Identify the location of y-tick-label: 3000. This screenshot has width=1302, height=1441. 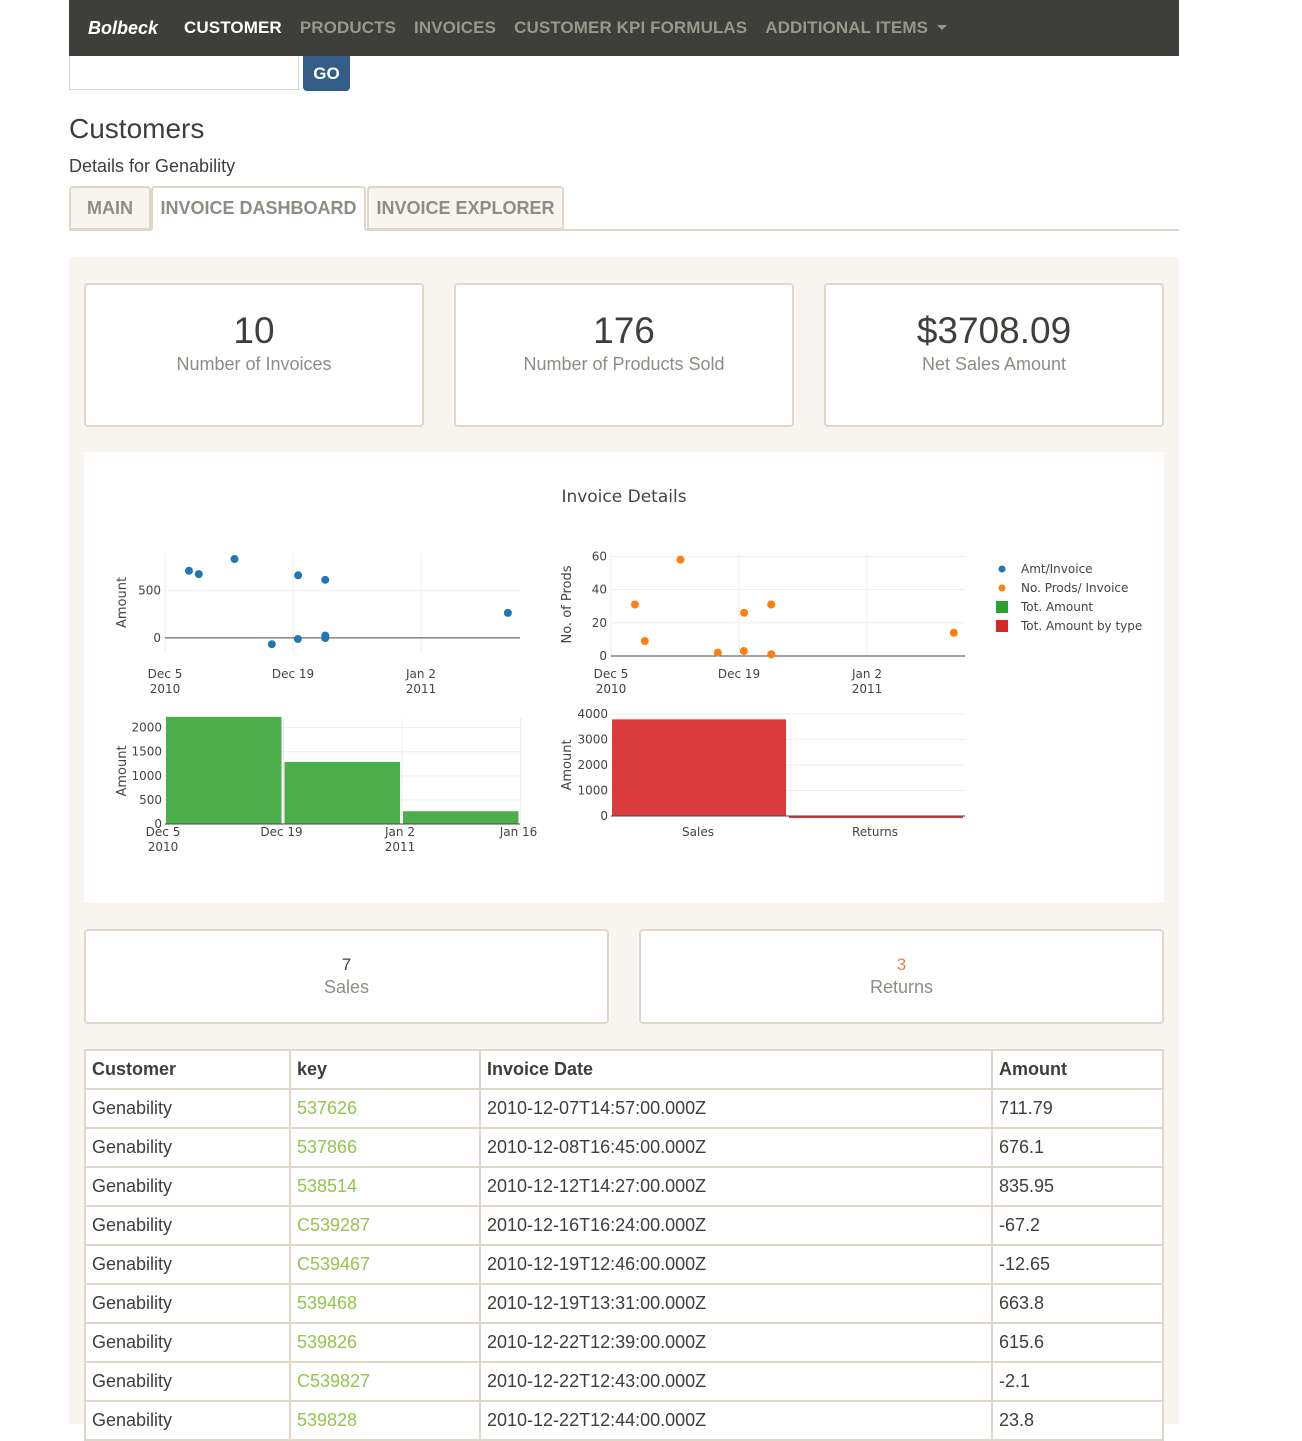
(592, 740).